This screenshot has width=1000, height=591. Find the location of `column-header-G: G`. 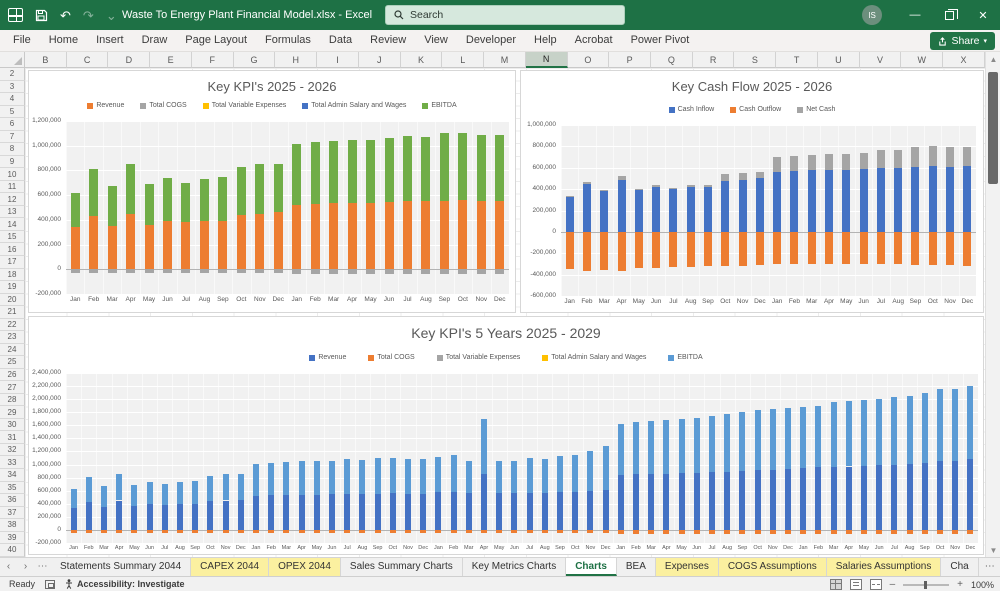

column-header-G: G is located at coordinates (254, 60).